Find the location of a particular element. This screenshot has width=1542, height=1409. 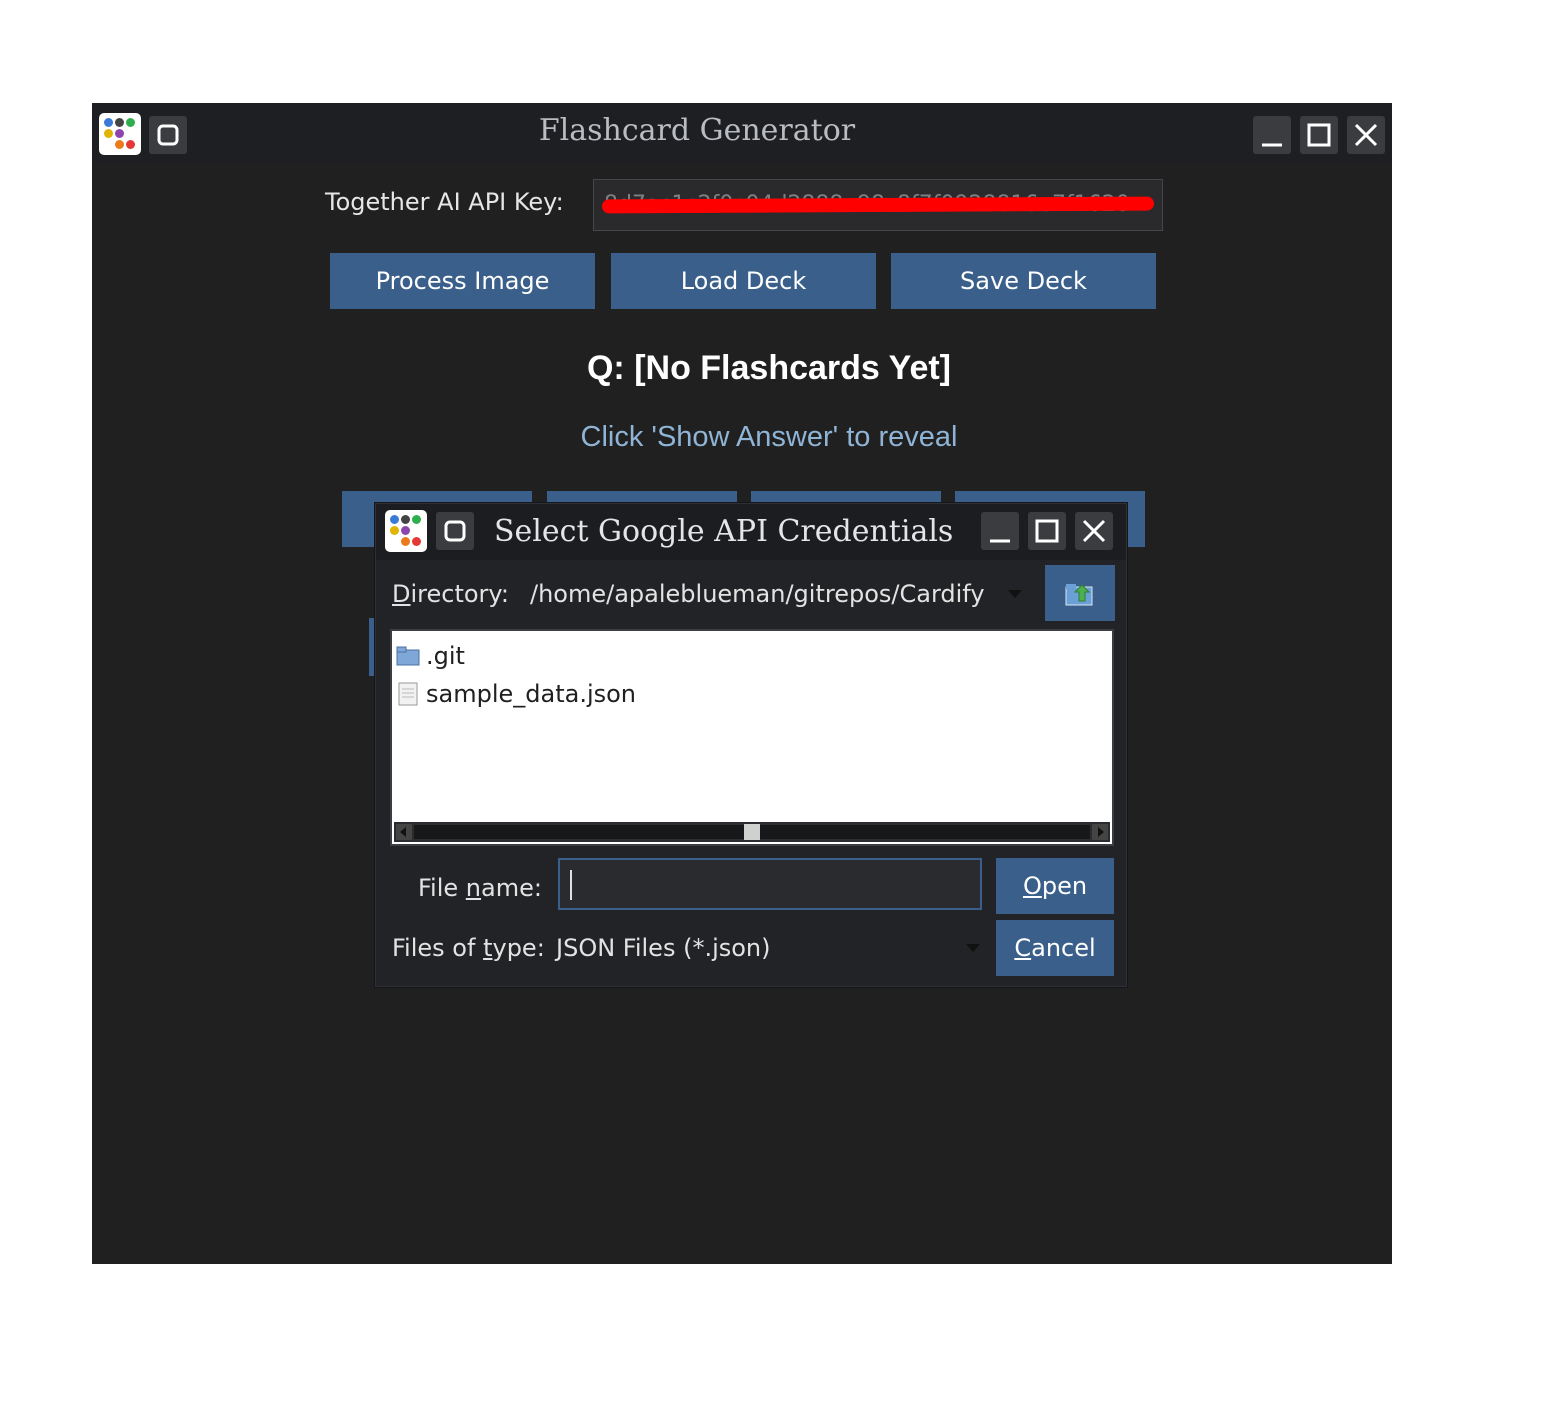

api-key-input: 8d7ac1c2f0c04d2888e98c8f7f0928816e7f1620 is located at coordinates (878, 205).